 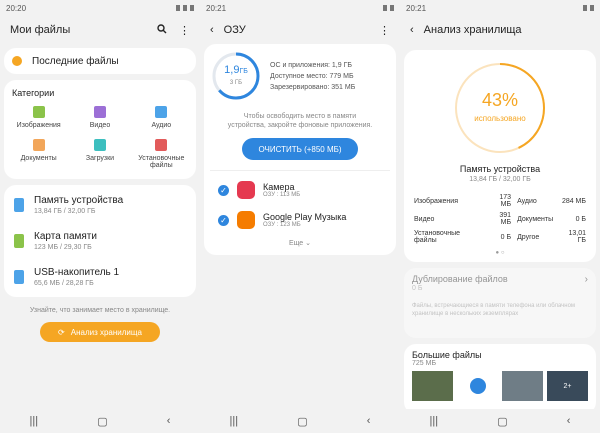 I want to click on category-3: Документы, so click(x=38, y=154).